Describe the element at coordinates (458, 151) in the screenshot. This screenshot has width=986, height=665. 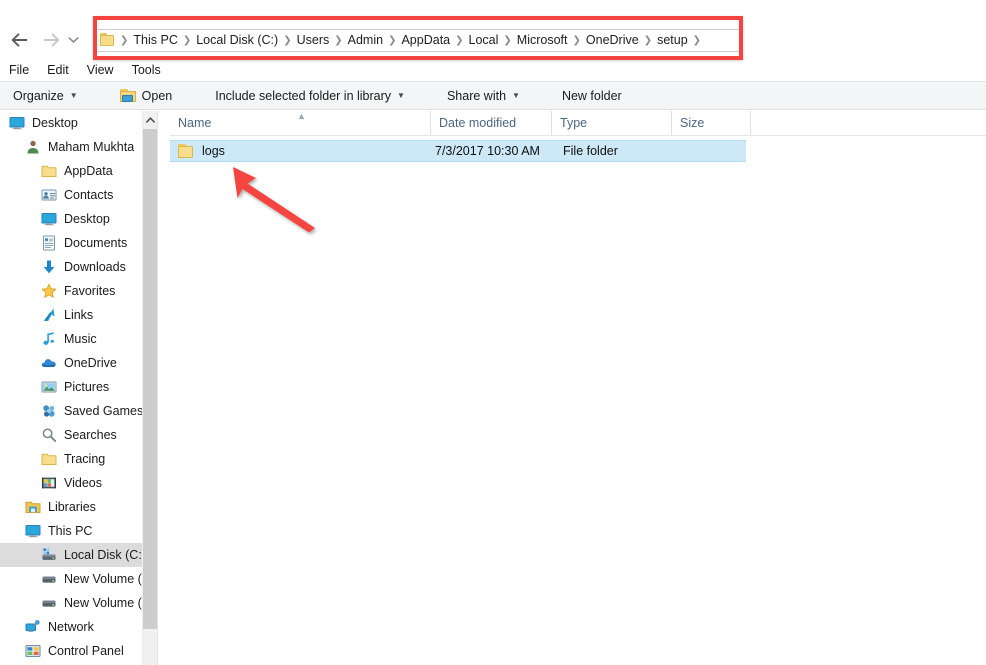
I see `table-row: logs 7/3/2017 10:30 AM File folder` at that location.